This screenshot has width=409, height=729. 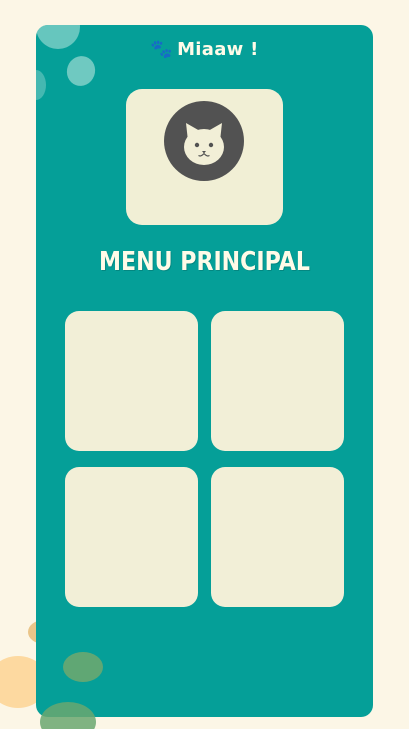 What do you see at coordinates (204, 144) in the screenshot?
I see `cat-face-icon` at bounding box center [204, 144].